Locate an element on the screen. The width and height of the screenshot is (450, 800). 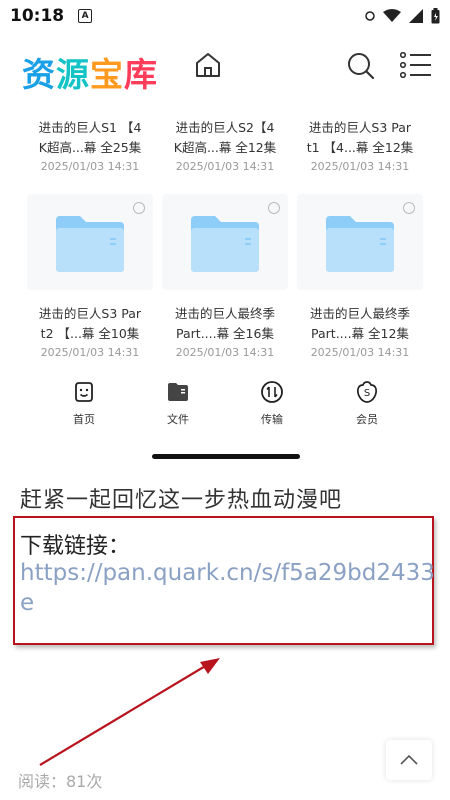
smiley-icon is located at coordinates (84, 392).